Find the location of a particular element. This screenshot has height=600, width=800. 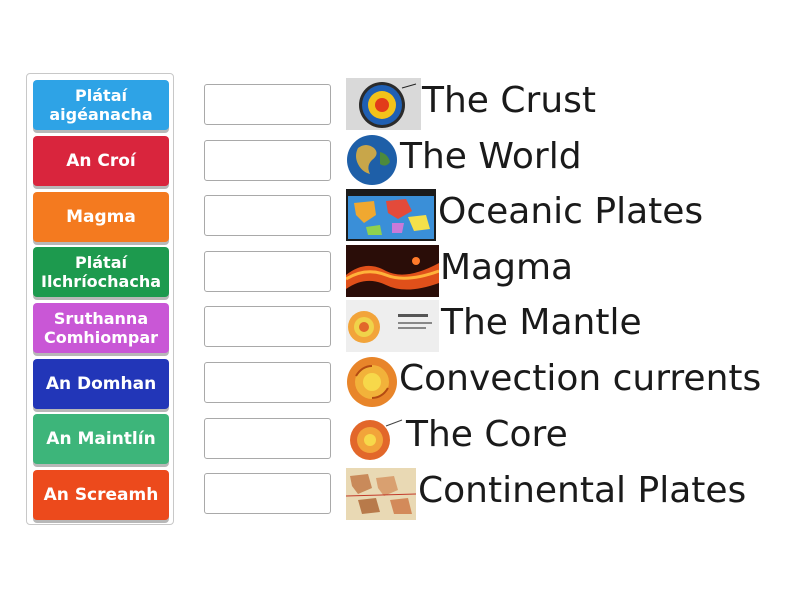

tile-oceanic-plates: Plátaí aigéanacha is located at coordinates (101, 105).